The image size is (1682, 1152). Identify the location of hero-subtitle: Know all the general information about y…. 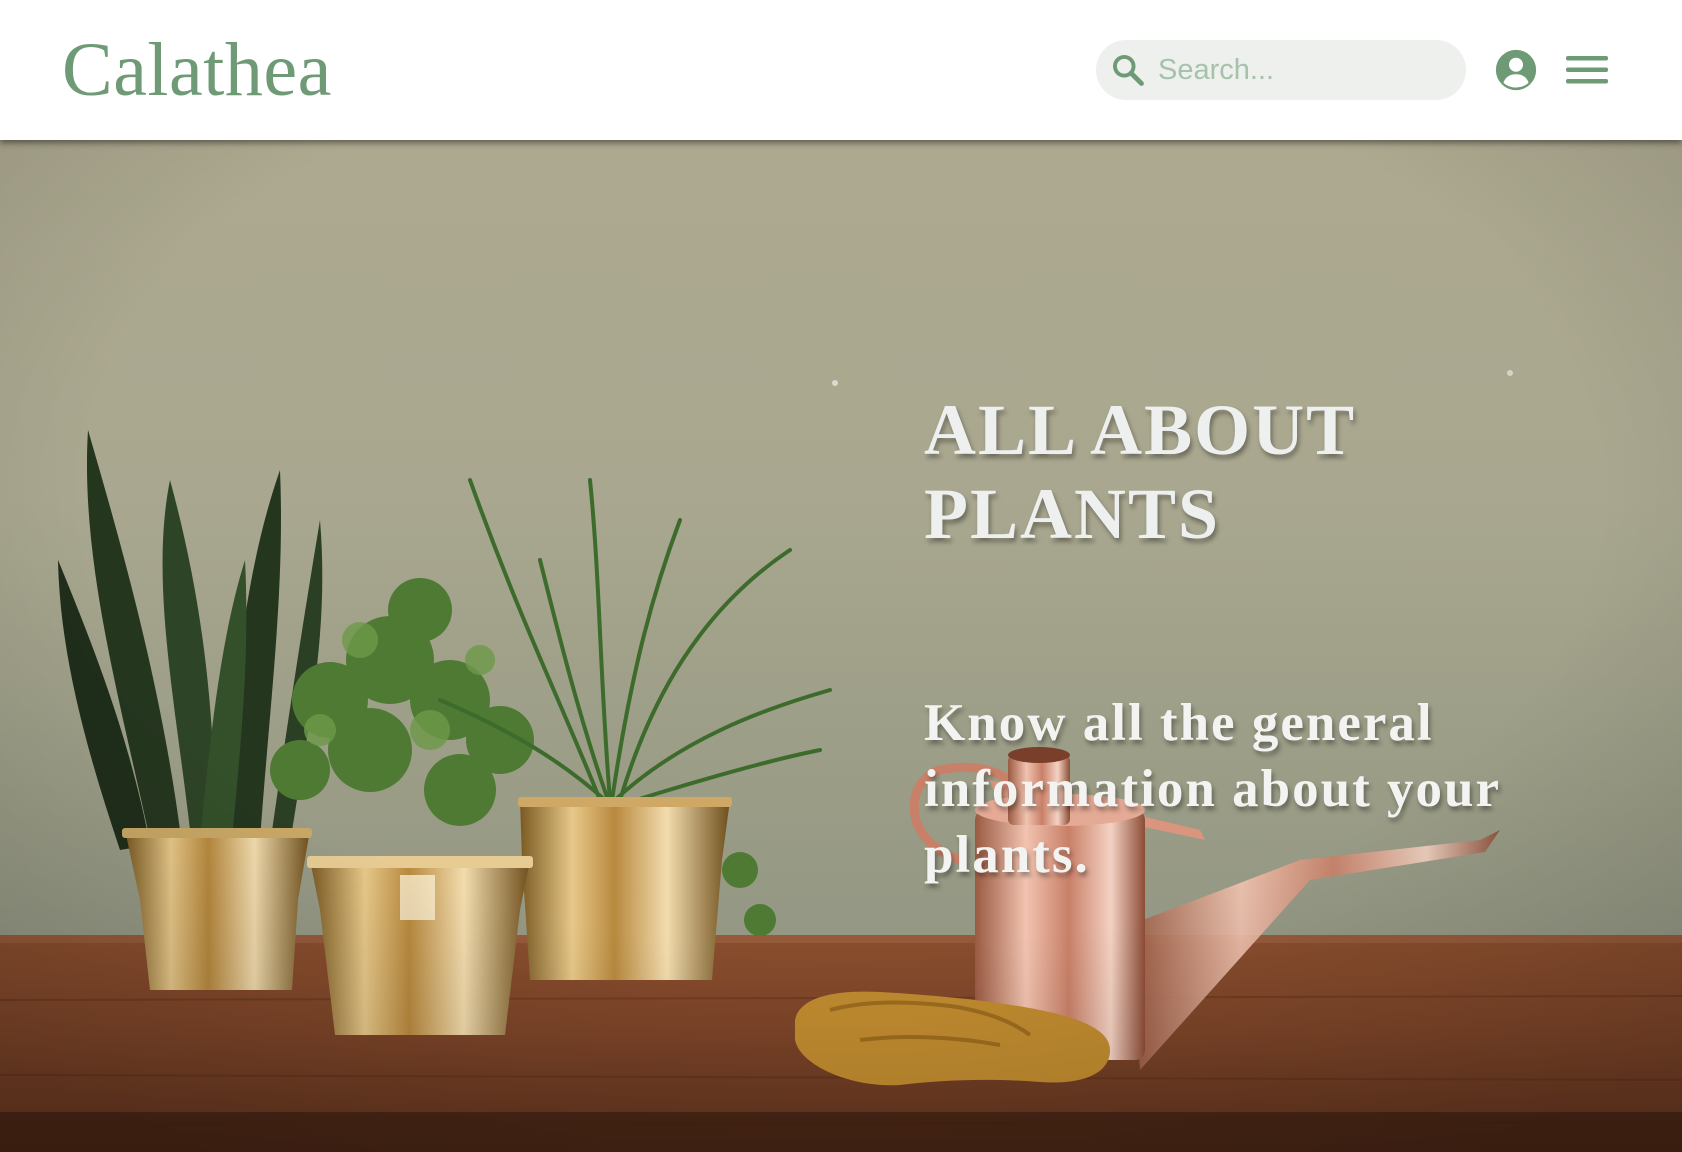
(1254, 789).